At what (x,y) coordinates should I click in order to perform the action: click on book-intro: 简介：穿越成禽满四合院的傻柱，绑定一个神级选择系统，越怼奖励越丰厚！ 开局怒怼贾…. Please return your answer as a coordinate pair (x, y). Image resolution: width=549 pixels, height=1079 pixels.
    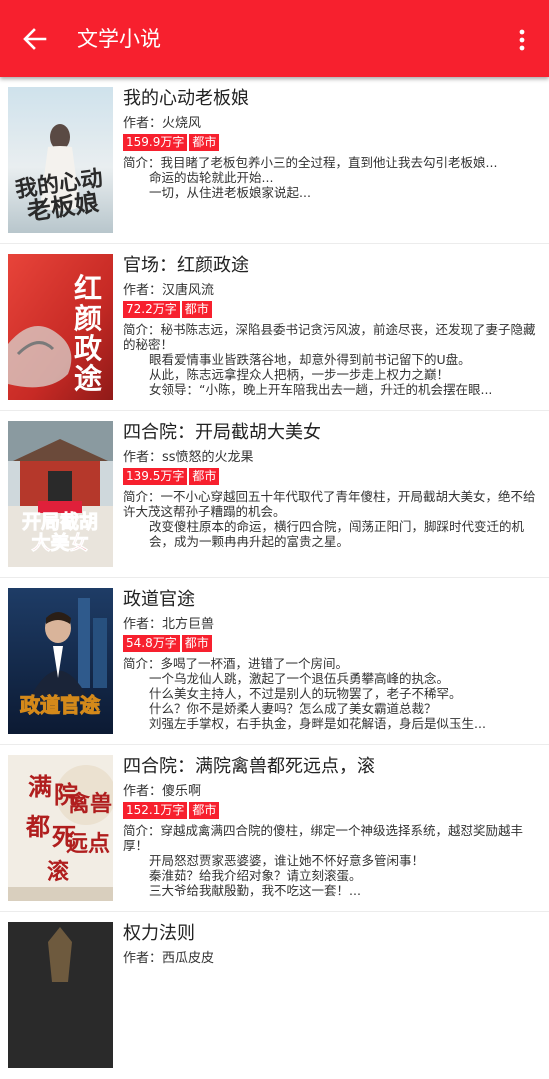
    Looking at the image, I should click on (332, 860).